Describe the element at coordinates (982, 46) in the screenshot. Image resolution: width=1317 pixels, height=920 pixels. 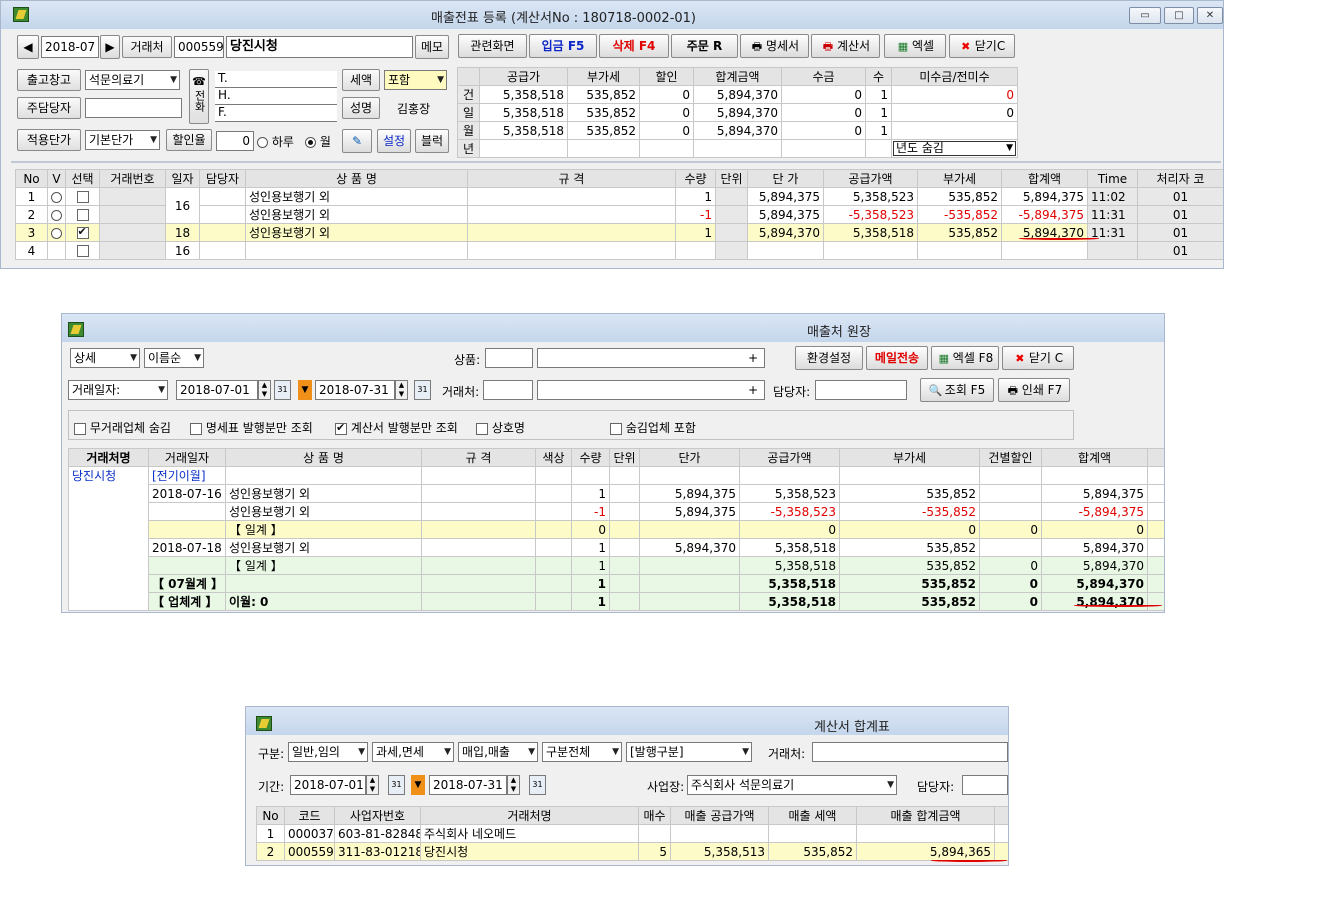
I see `close-c-button: ✖ 닫기C` at that location.